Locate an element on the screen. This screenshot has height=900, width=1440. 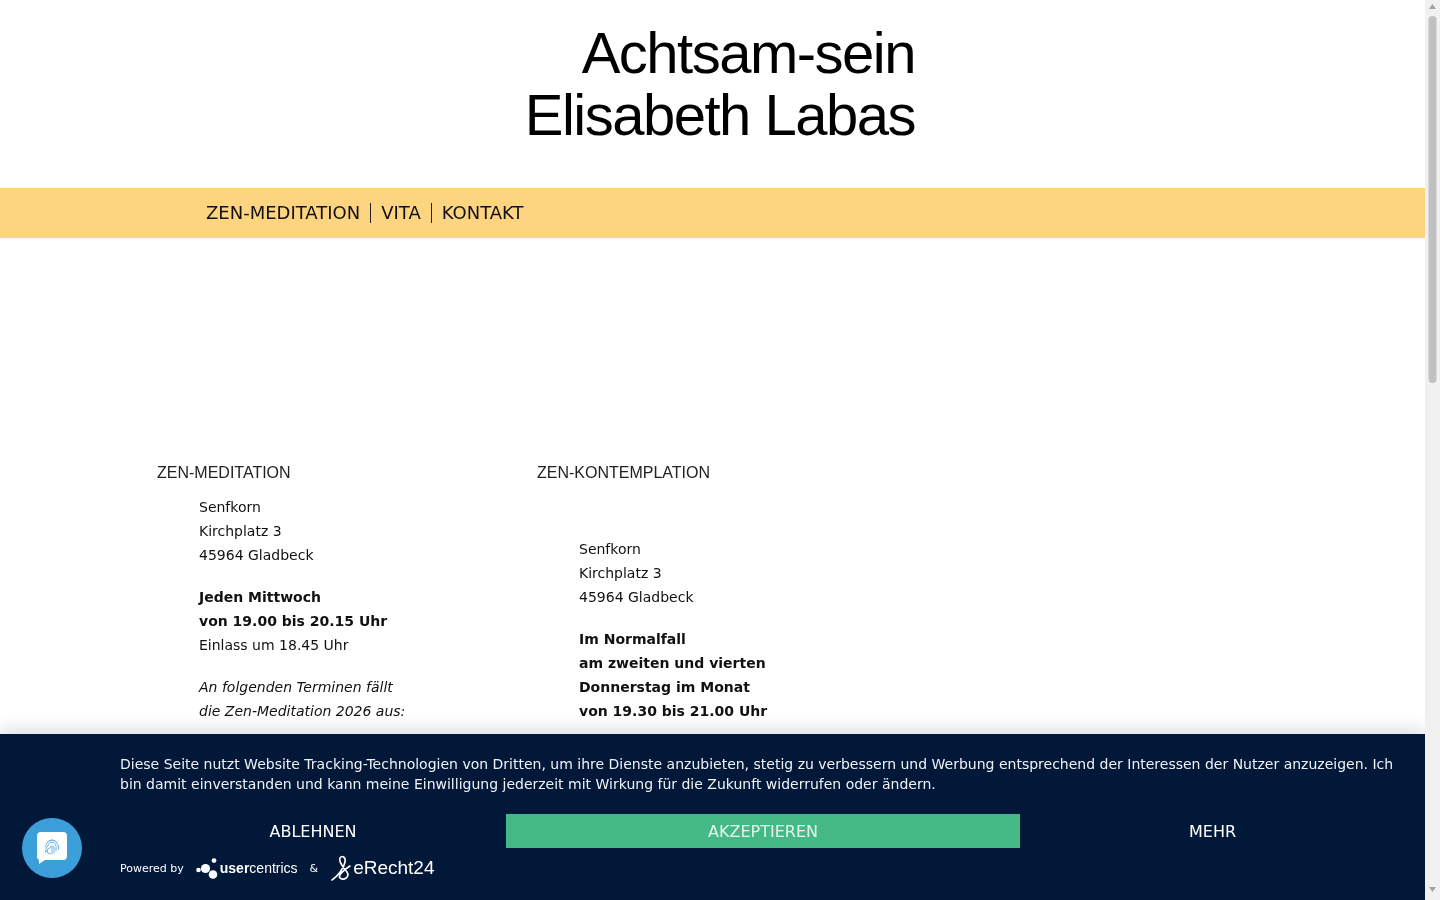
schedule-line: von 19.30 bis 21.00 Uhr is located at coordinates (673, 711).